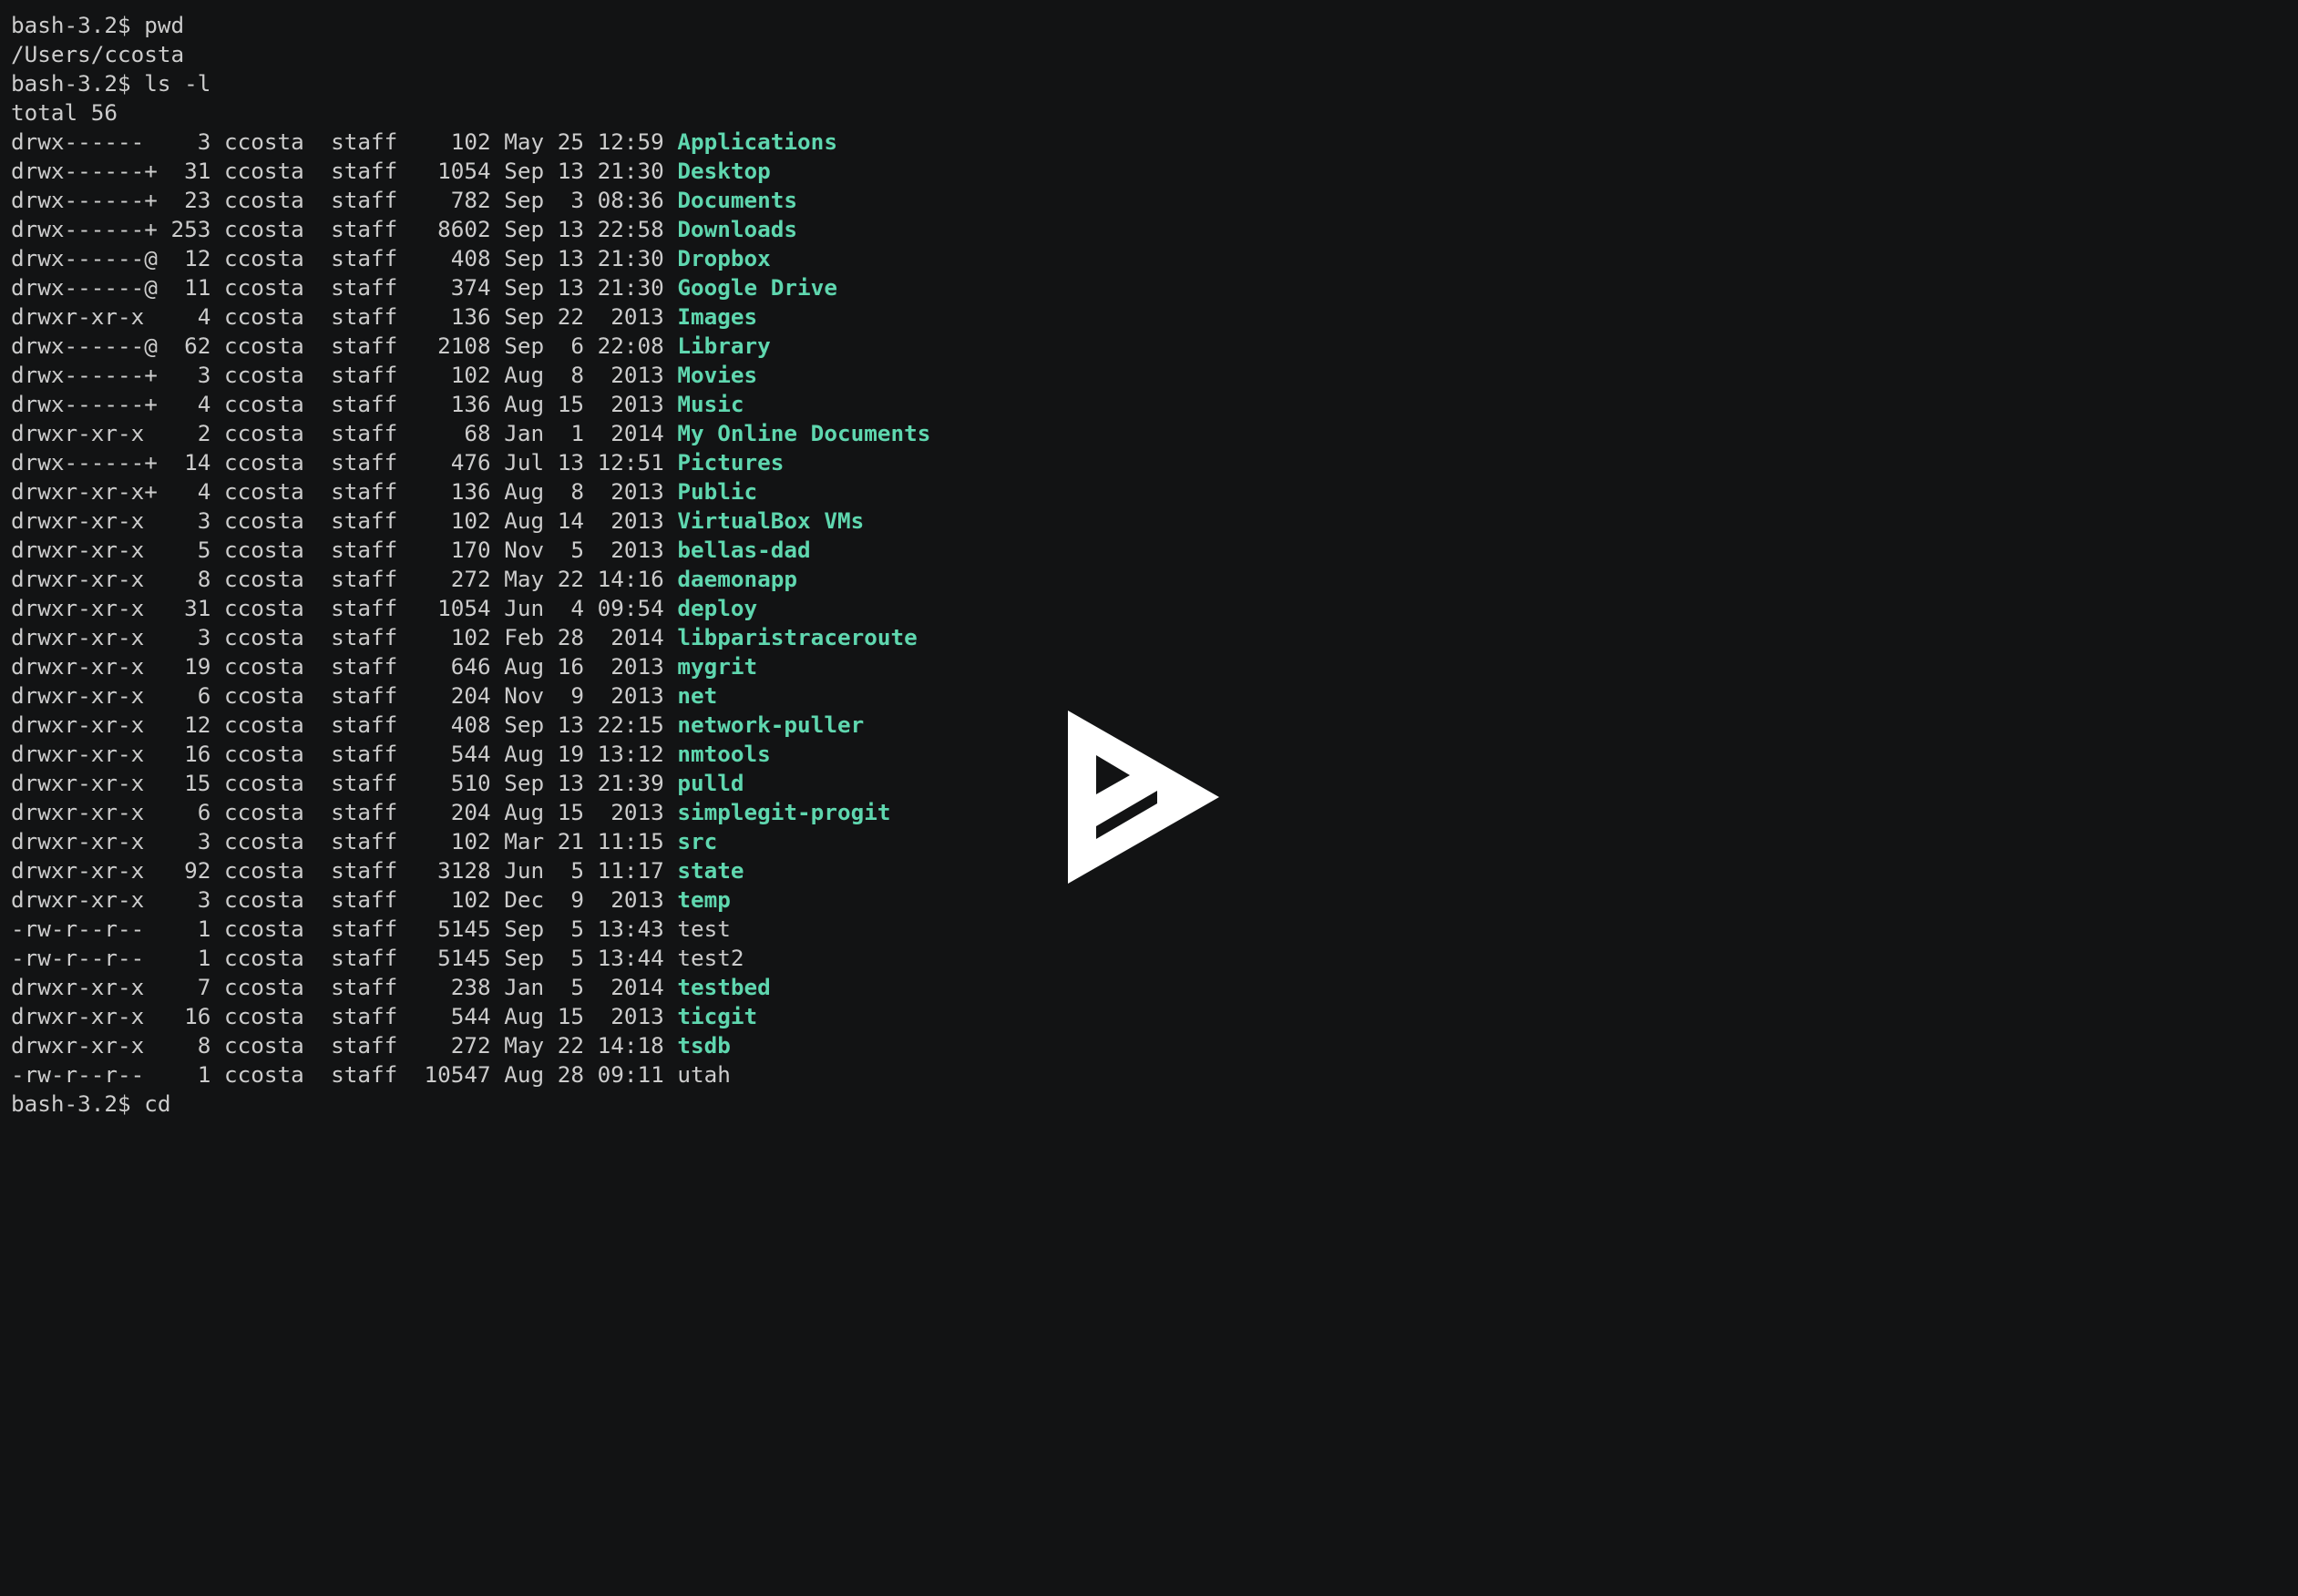 This screenshot has height=1596, width=2298. I want to click on directory-name: simplegit-progit, so click(784, 812).